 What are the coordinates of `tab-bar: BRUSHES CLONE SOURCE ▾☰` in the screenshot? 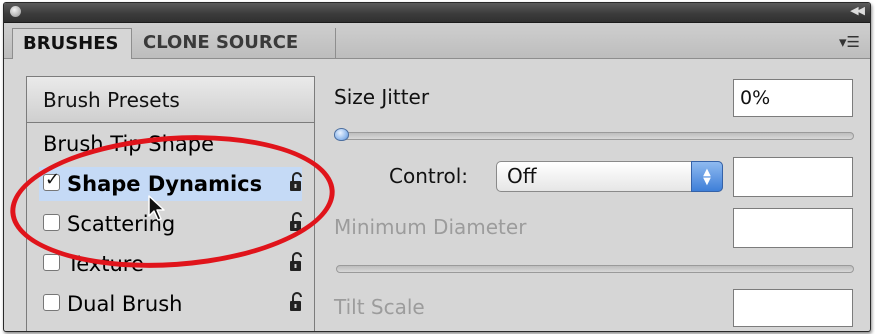 It's located at (437, 41).